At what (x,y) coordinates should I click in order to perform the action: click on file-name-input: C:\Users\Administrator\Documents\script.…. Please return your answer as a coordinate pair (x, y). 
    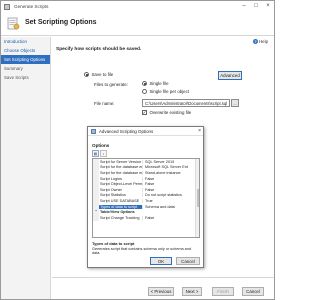
    Looking at the image, I should click on (186, 103).